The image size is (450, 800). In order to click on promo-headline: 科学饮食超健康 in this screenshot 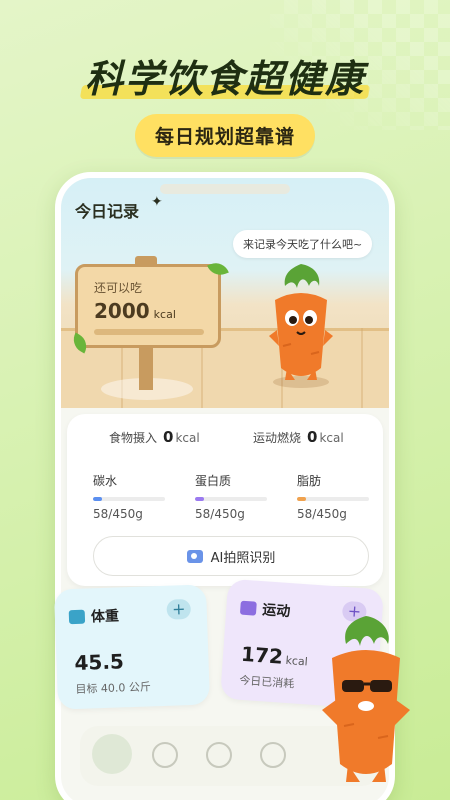, I will do `click(225, 75)`.